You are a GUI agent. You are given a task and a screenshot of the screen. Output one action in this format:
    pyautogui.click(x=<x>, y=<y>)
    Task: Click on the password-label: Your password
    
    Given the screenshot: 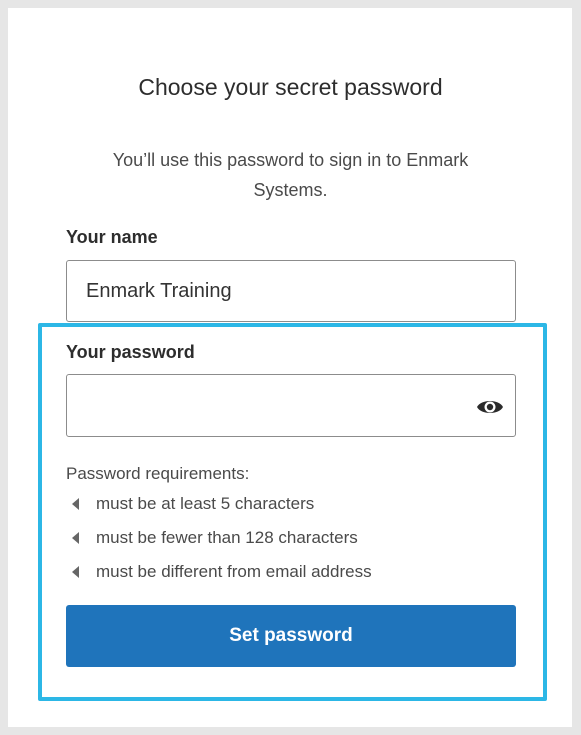 What is the action you would take?
    pyautogui.click(x=130, y=352)
    